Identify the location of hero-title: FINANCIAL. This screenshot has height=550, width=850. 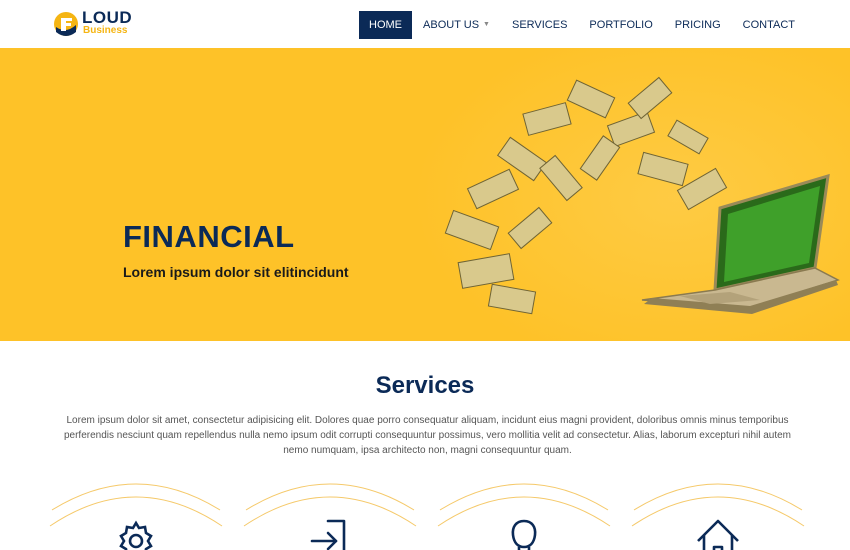
(209, 236).